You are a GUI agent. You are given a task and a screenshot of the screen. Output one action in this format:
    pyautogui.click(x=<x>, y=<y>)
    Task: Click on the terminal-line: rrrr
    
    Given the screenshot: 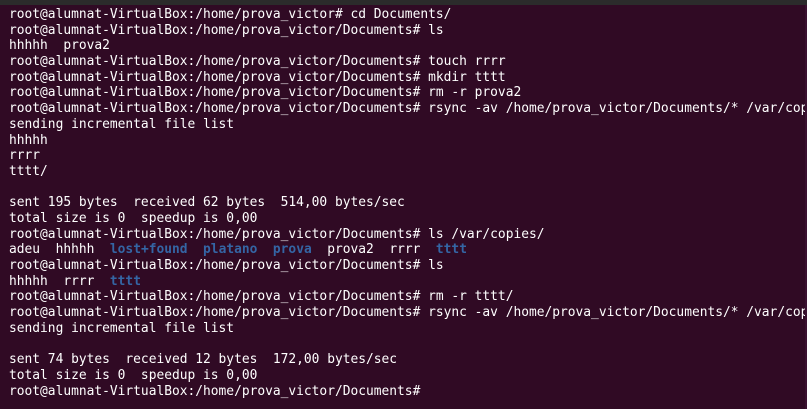 What is the action you would take?
    pyautogui.click(x=25, y=156)
    